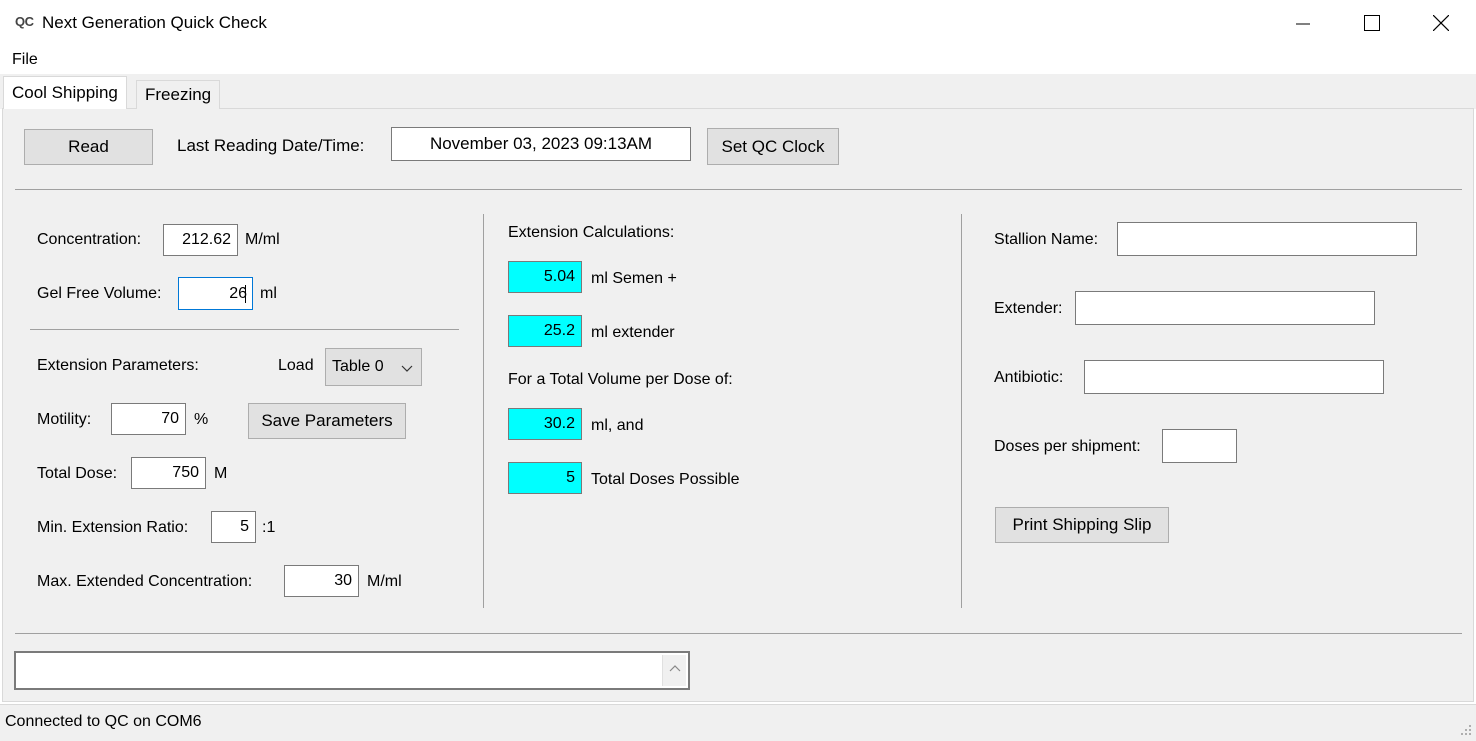 The image size is (1476, 741). Describe the element at coordinates (24, 21) in the screenshot. I see `app-icon: QC` at that location.